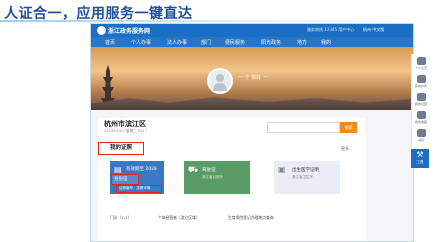  What do you see at coordinates (220, 87) in the screenshot?
I see `avatar-body-icon` at bounding box center [220, 87].